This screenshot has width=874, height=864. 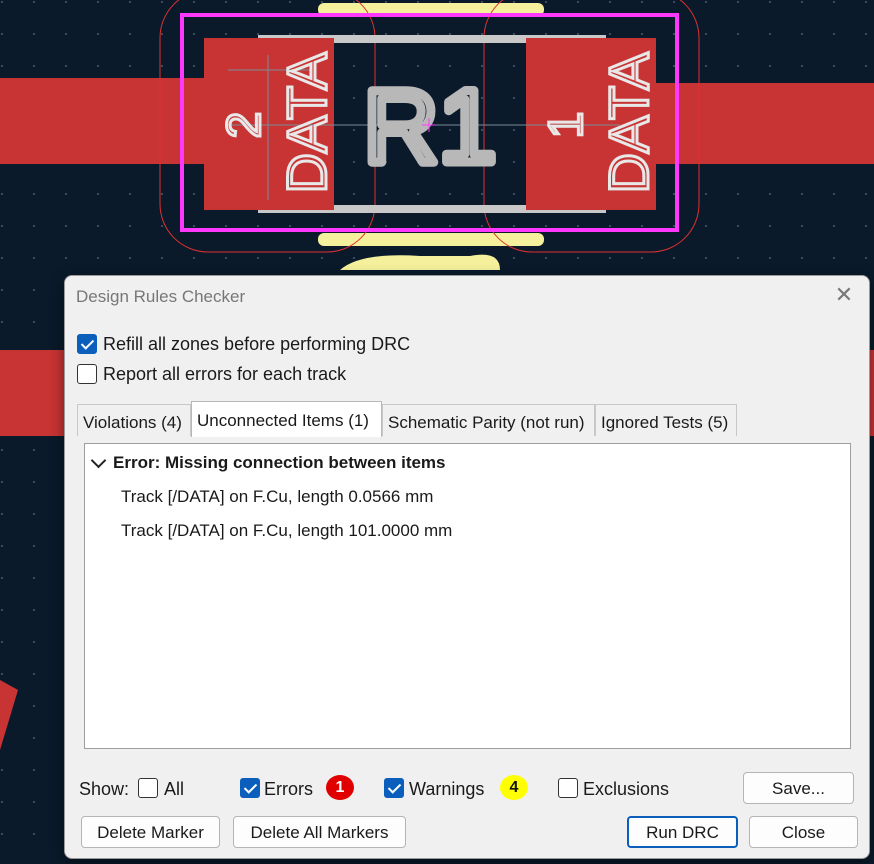 I want to click on list-item: Track [/DATA] on F.Cu, length 0.0566 mm, so click(x=277, y=497).